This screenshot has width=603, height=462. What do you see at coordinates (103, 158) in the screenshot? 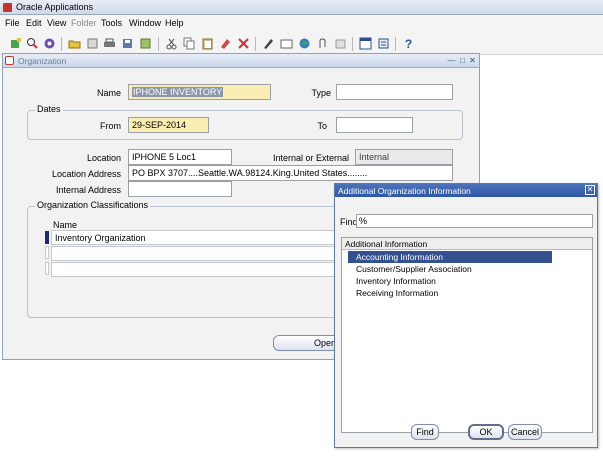
I see `location-label: Location` at bounding box center [103, 158].